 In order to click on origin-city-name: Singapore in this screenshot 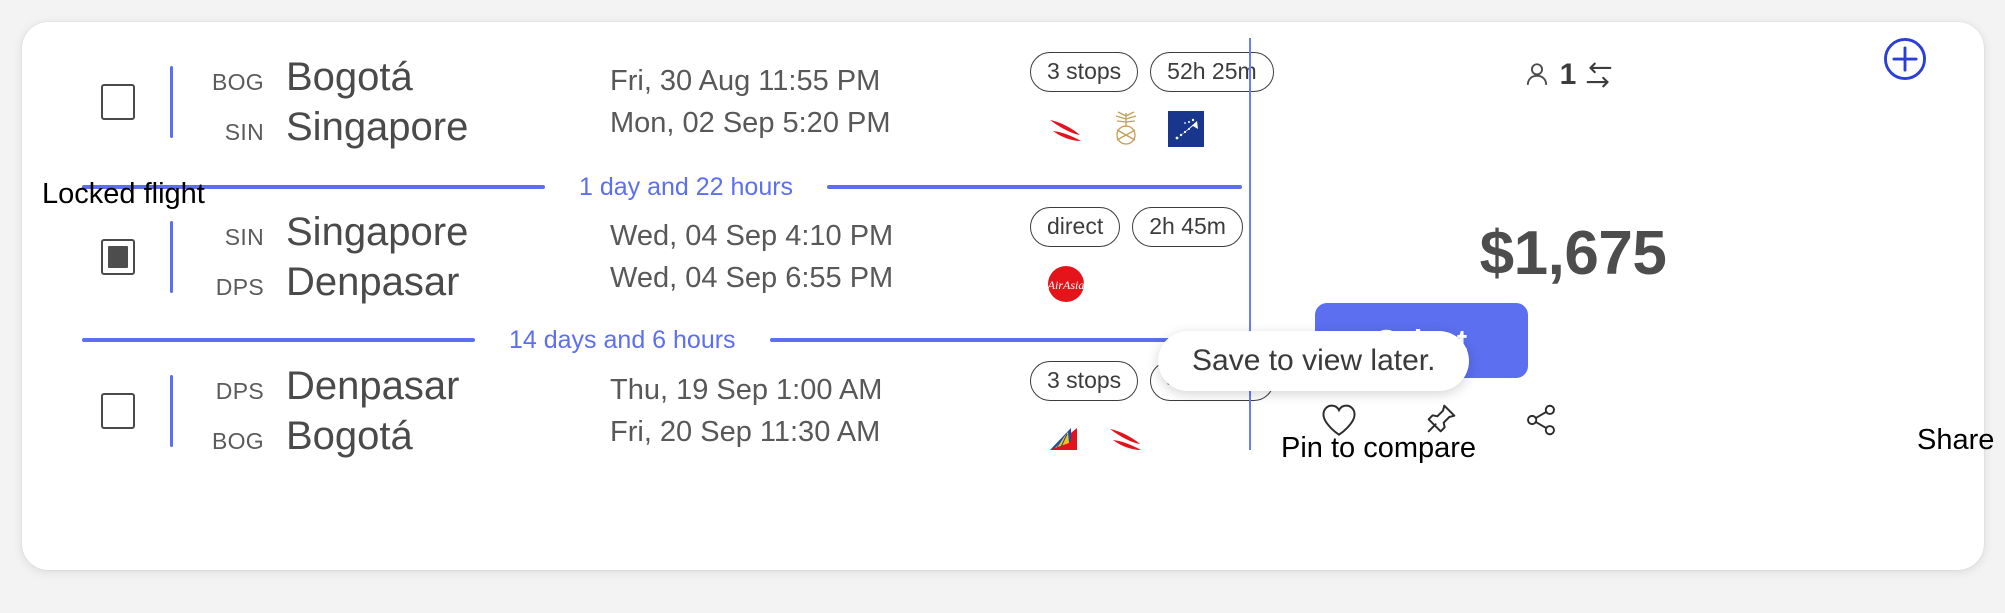, I will do `click(377, 232)`.